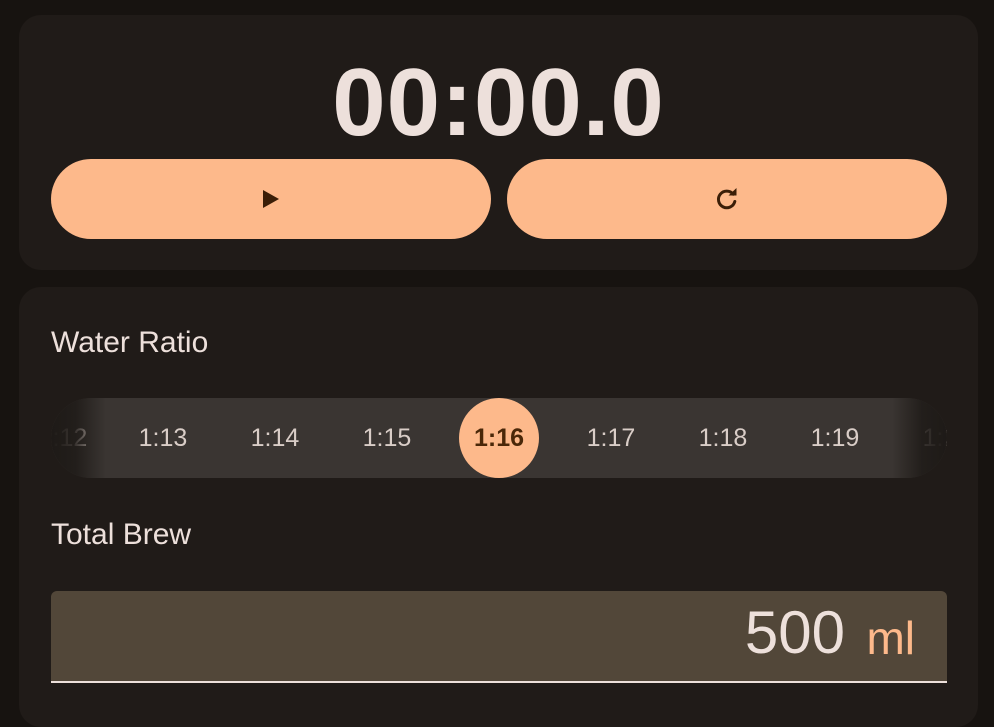  I want to click on water-ratio-label: Water Ratio, so click(130, 342).